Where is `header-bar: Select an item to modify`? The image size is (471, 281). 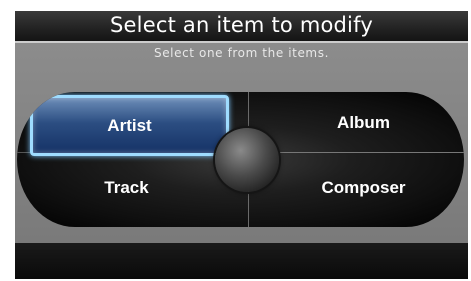 header-bar: Select an item to modify is located at coordinates (241, 27).